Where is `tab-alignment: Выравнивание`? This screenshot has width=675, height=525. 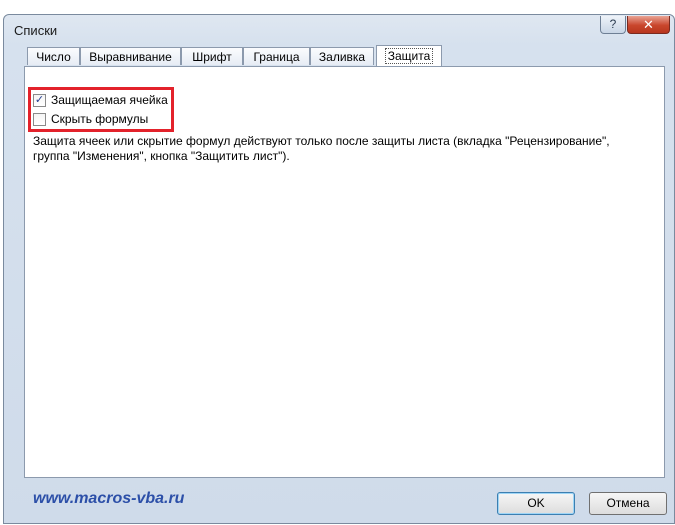
tab-alignment: Выравнивание is located at coordinates (130, 56).